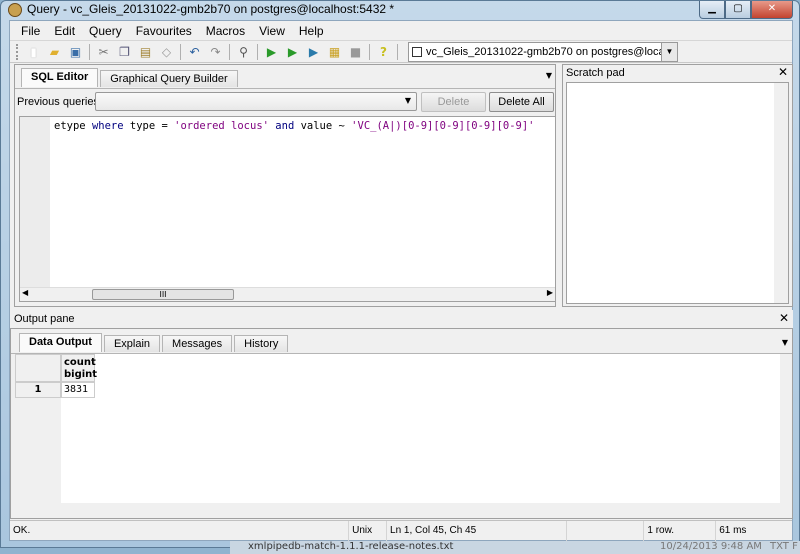  Describe the element at coordinates (75, 52) in the screenshot. I see `save-icon: ▣` at that location.